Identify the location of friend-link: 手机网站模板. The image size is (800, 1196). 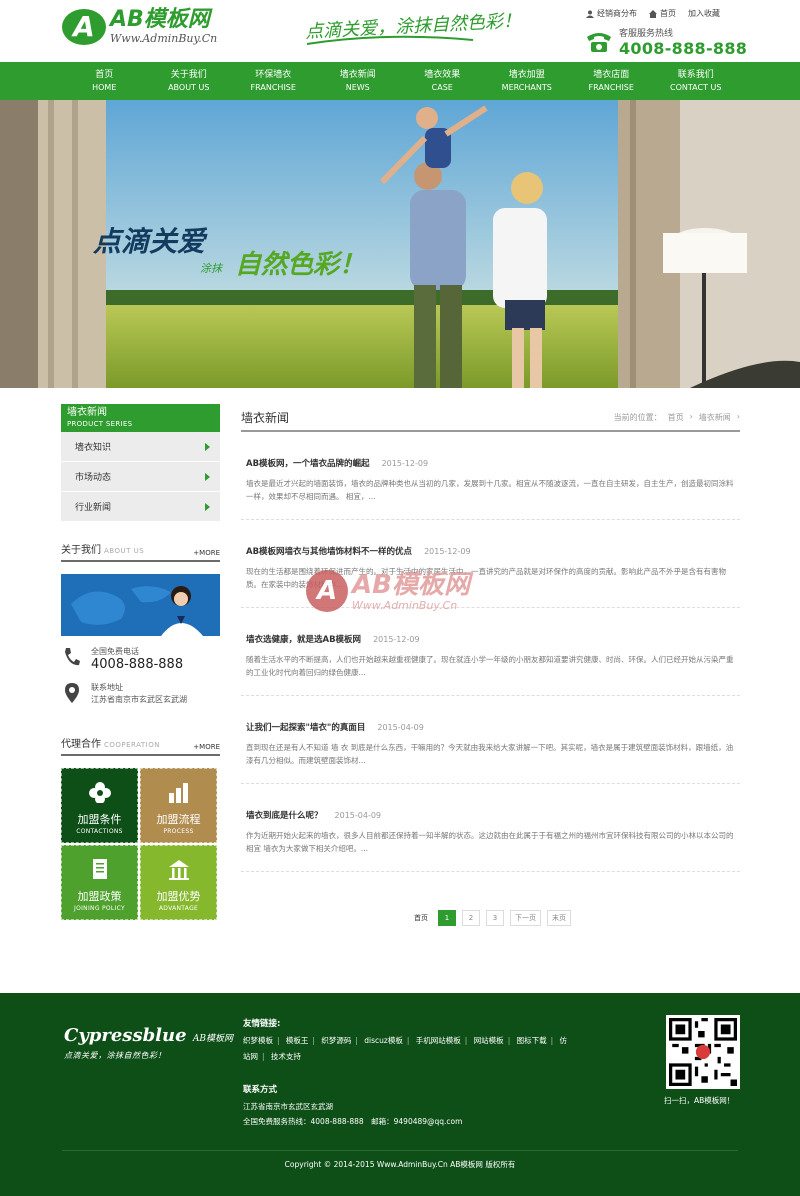
(438, 1040).